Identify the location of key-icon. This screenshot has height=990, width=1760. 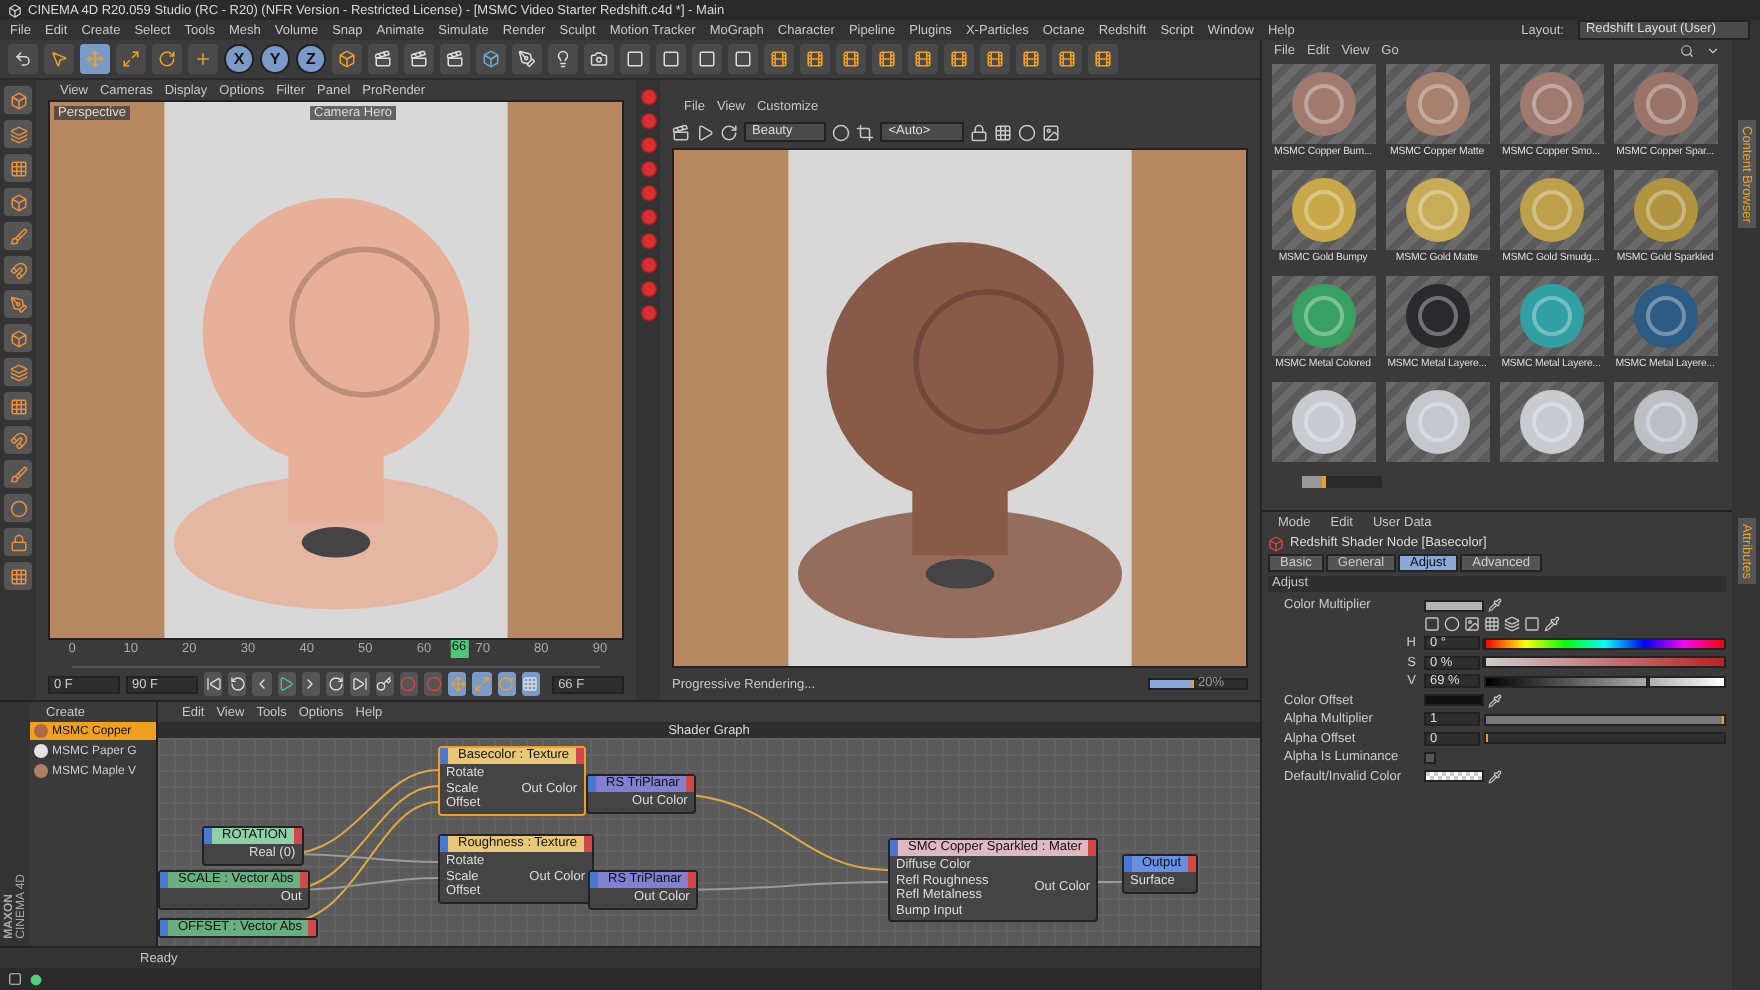
(384, 684).